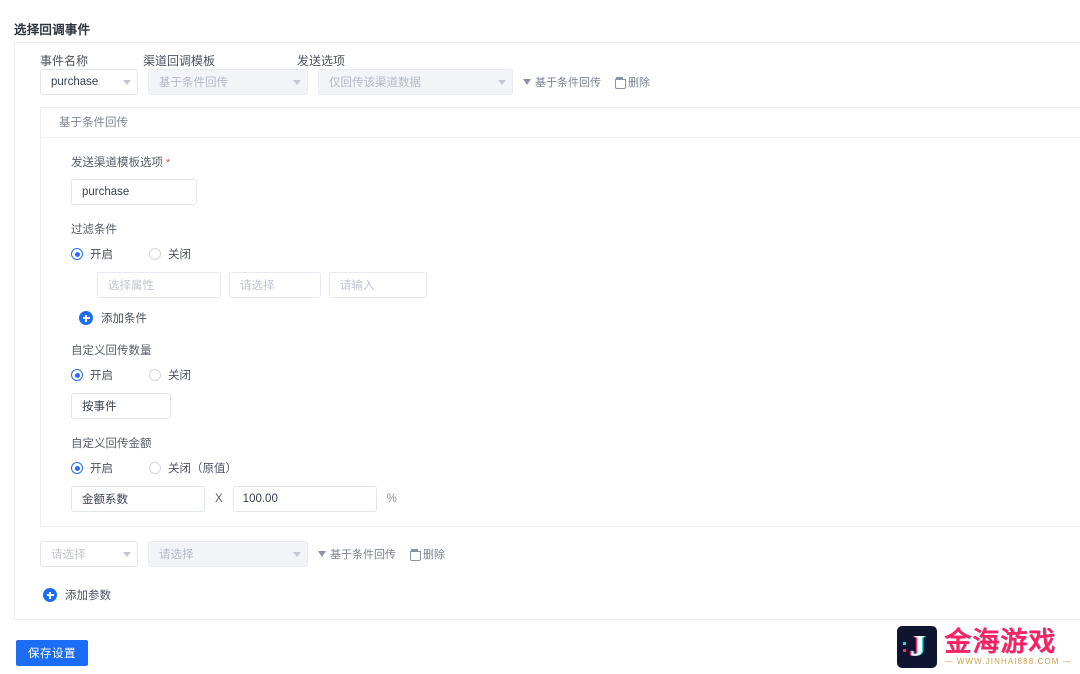 This screenshot has width=1080, height=674. I want to click on column-header-channel-template: 渠道回调模板, so click(179, 61).